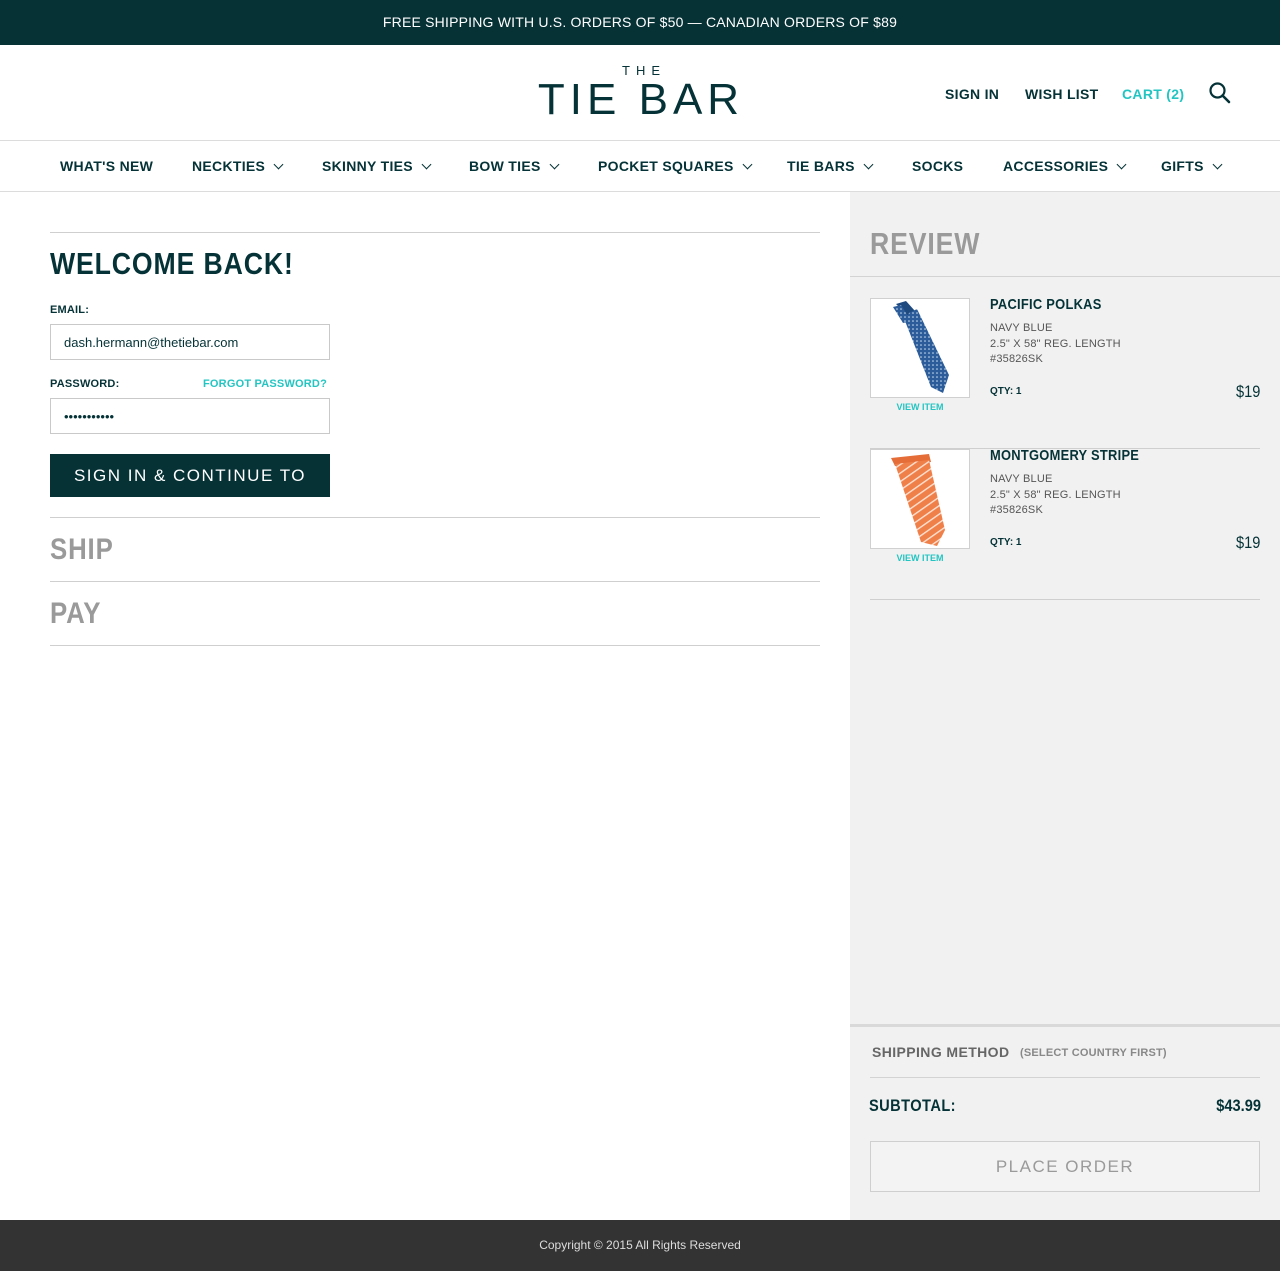 The image size is (1280, 1271). What do you see at coordinates (75, 614) in the screenshot?
I see `step-pay: PAY` at bounding box center [75, 614].